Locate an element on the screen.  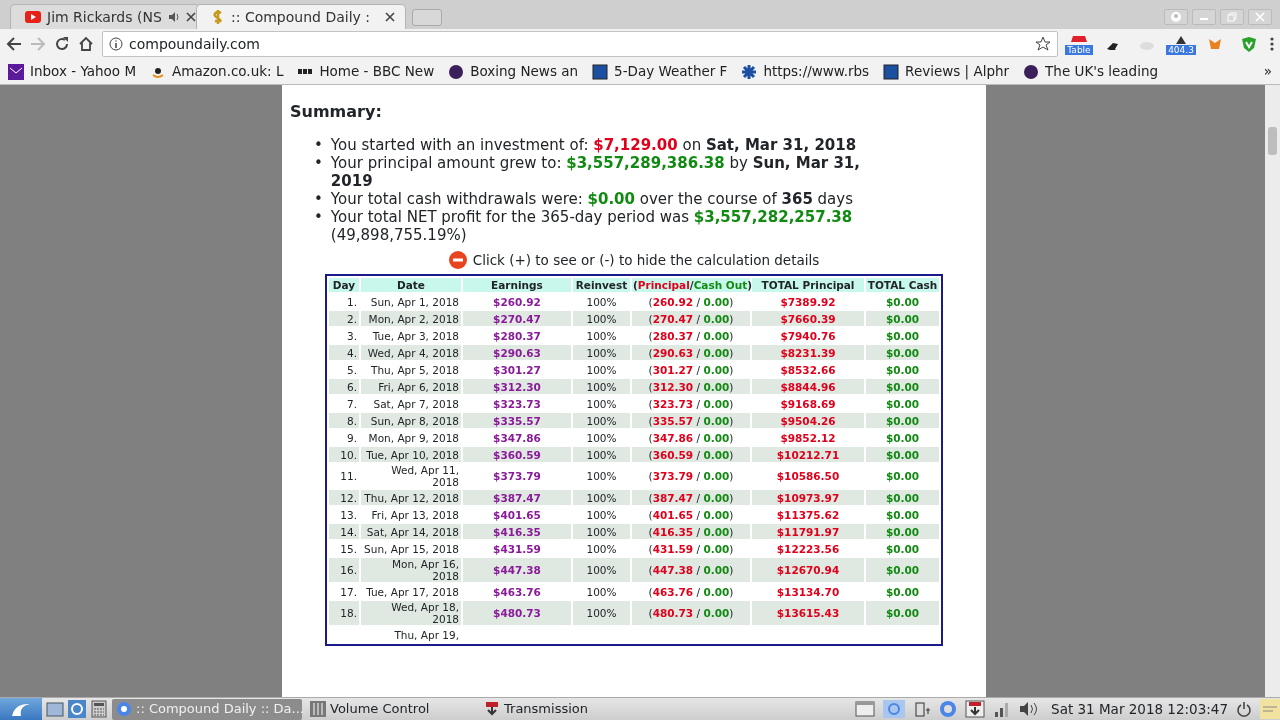
column-header: TOTAL Principal is located at coordinates (808, 285).